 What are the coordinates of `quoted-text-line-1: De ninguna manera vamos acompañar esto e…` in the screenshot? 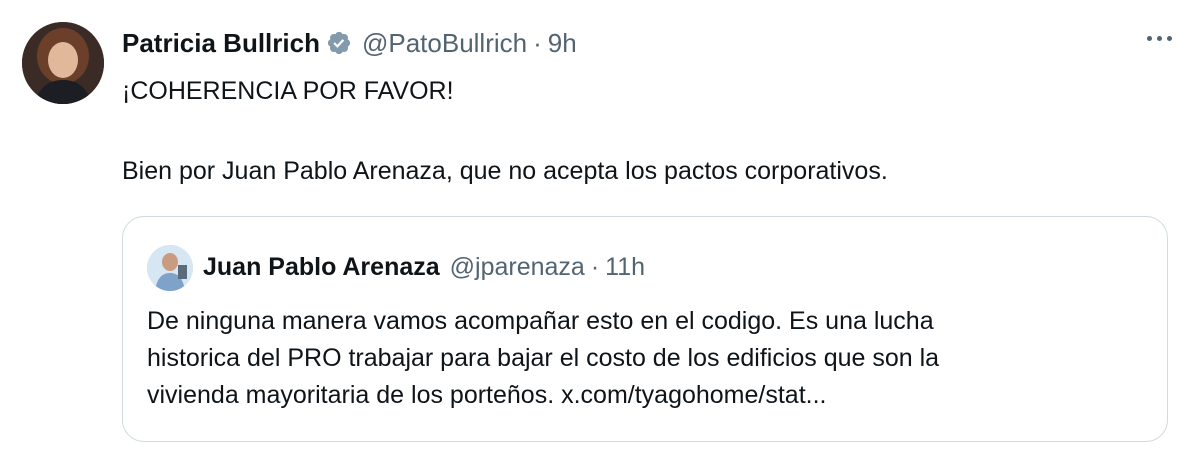 It's located at (540, 321).